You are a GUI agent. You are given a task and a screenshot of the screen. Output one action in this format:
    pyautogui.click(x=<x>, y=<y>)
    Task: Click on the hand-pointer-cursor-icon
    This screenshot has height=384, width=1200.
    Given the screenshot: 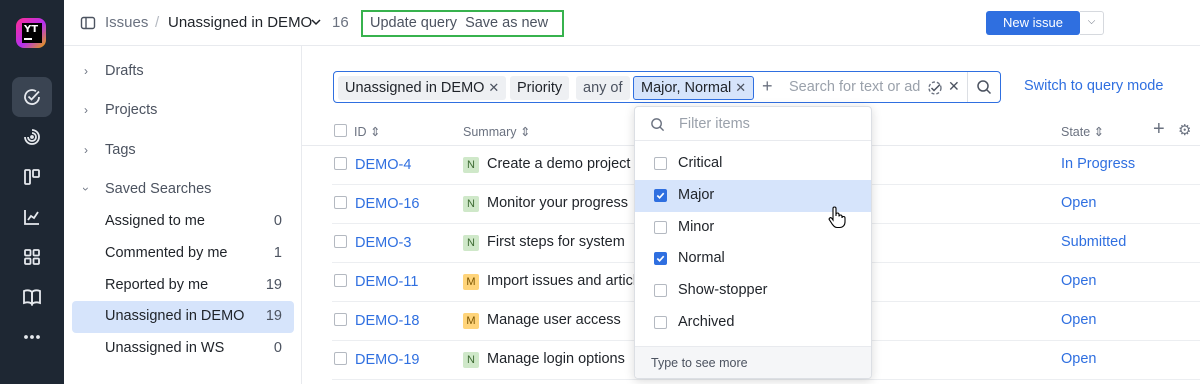 What is the action you would take?
    pyautogui.click(x=837, y=217)
    